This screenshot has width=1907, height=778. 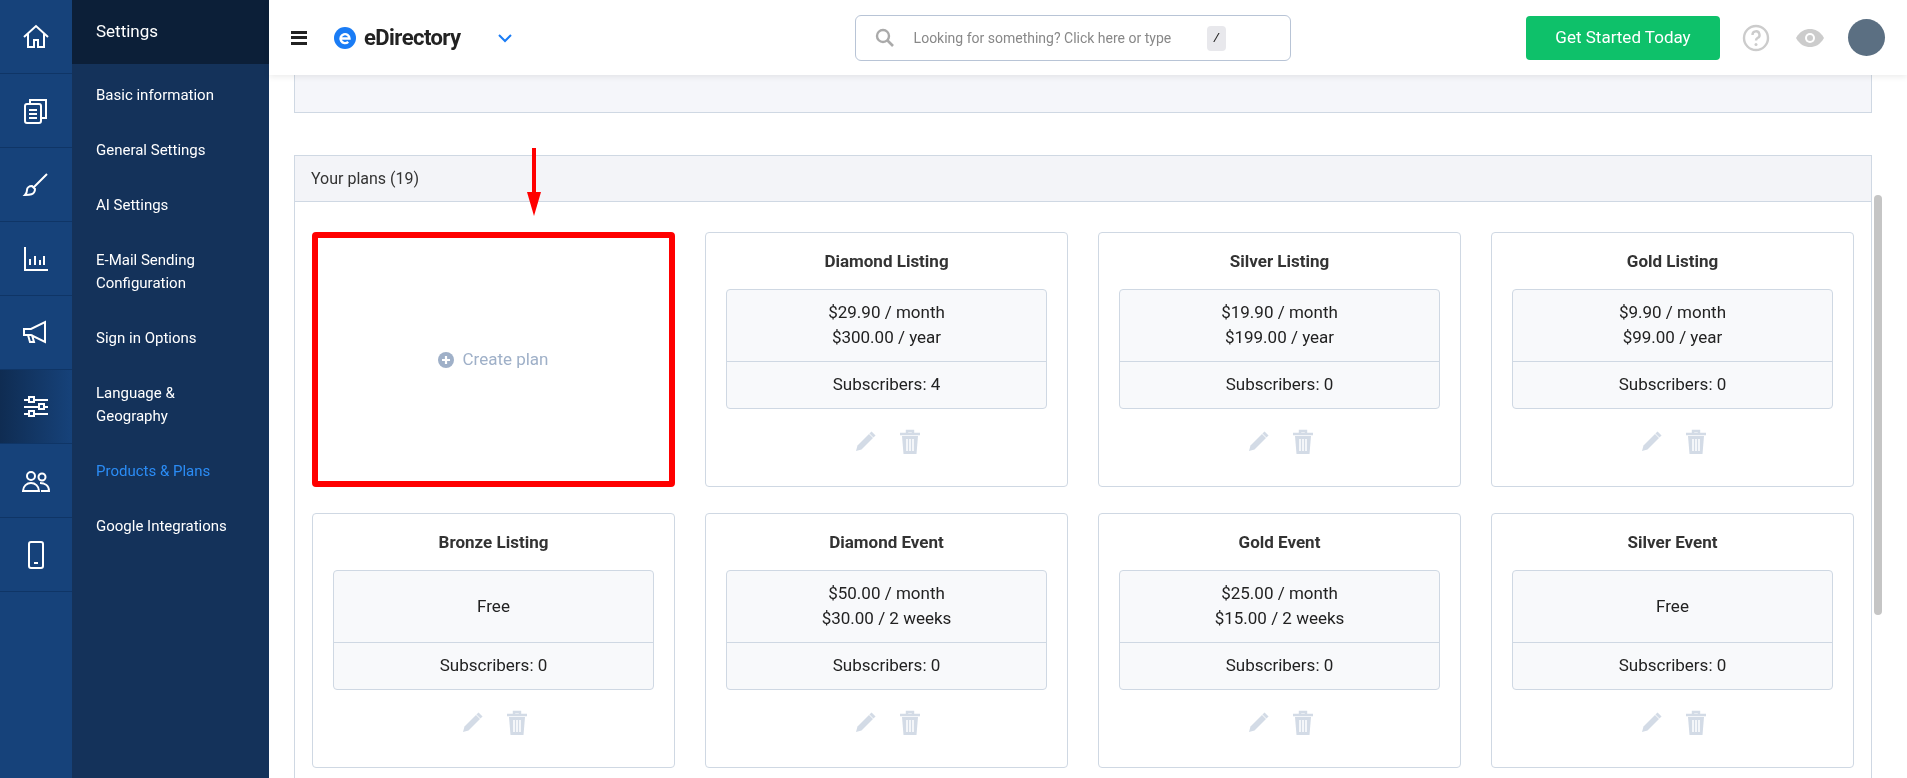 What do you see at coordinates (162, 405) in the screenshot?
I see `sidebar-item: Language & Geography` at bounding box center [162, 405].